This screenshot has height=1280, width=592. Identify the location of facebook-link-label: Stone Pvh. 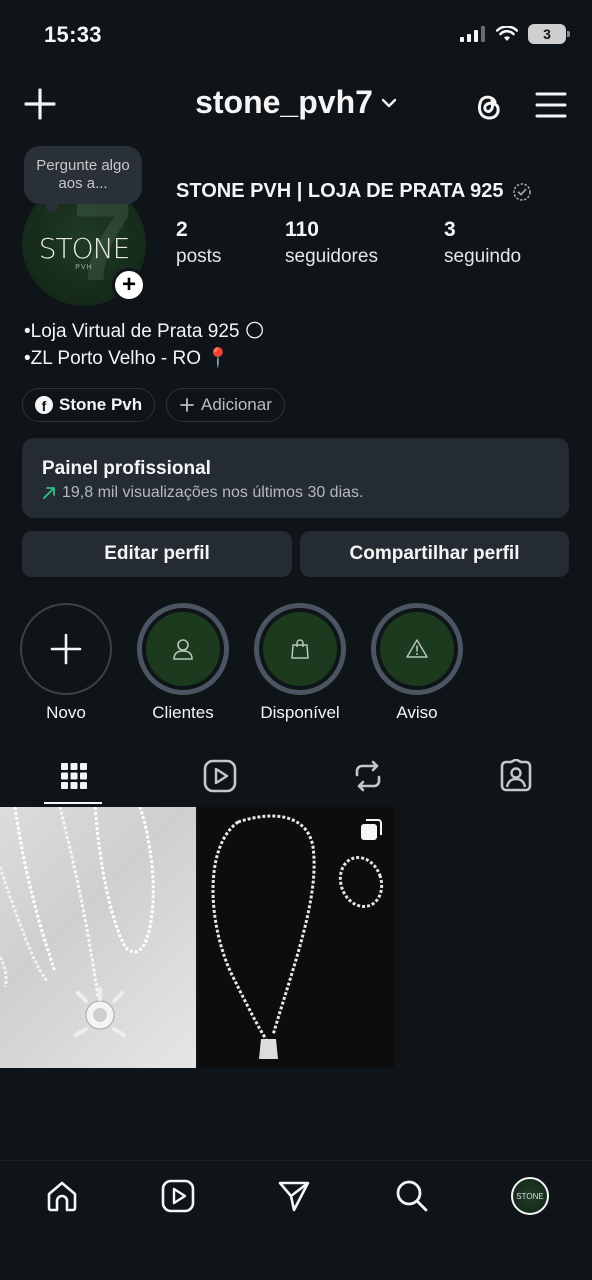
(101, 404).